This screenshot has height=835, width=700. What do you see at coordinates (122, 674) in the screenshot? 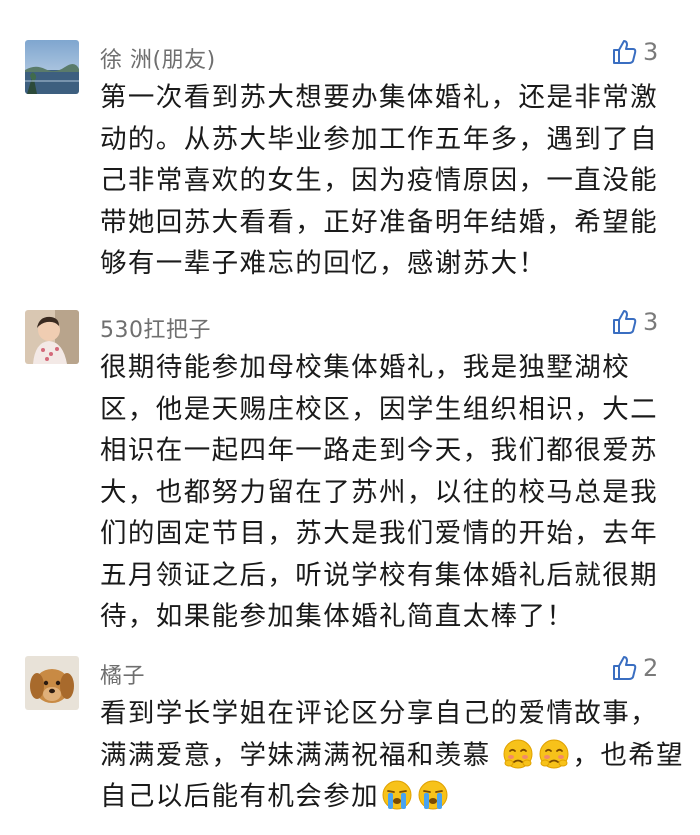
I see `commenter-name: 橘子` at bounding box center [122, 674].